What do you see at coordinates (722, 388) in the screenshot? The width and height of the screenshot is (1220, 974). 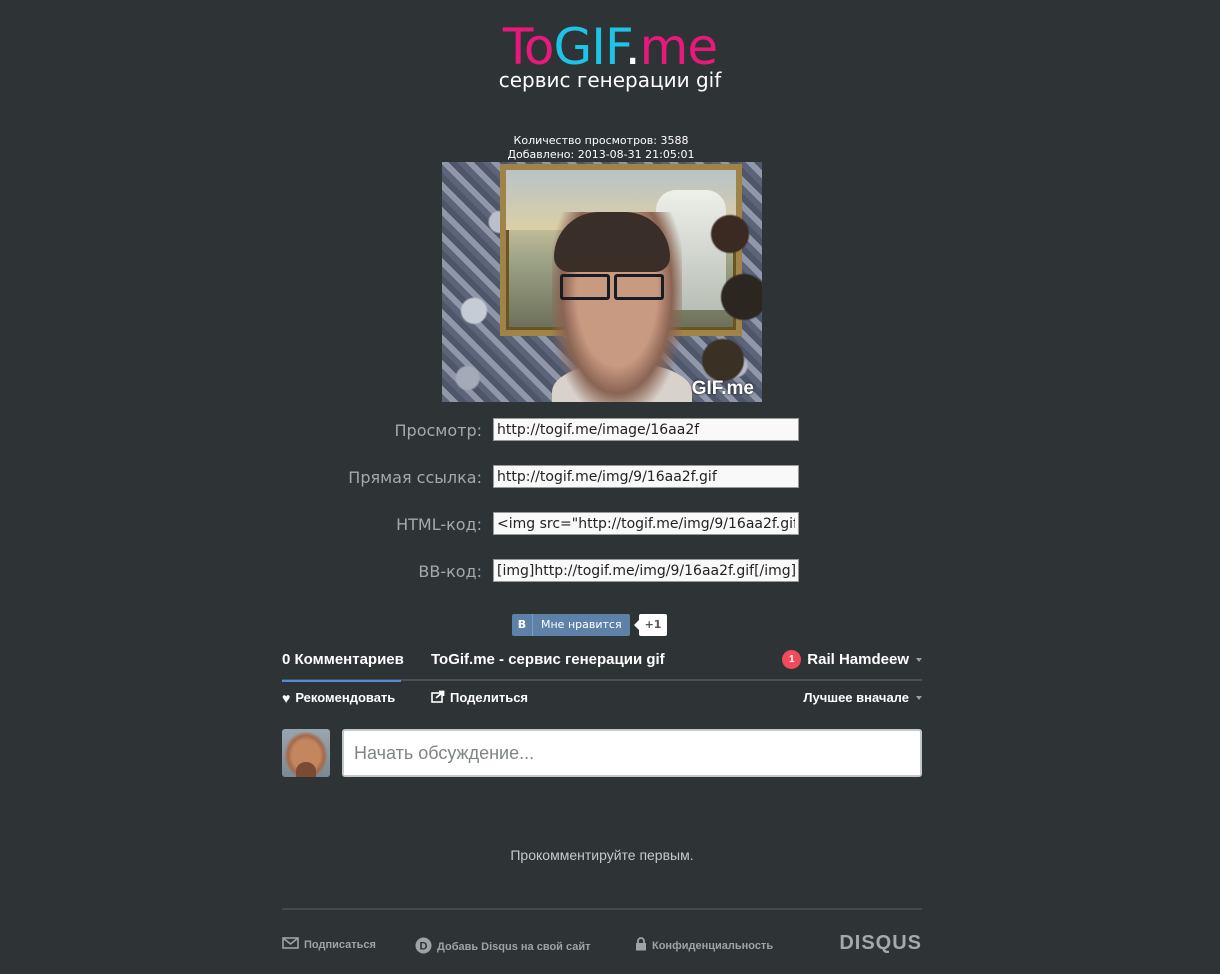 I see `gif-watermark: GIF.me` at bounding box center [722, 388].